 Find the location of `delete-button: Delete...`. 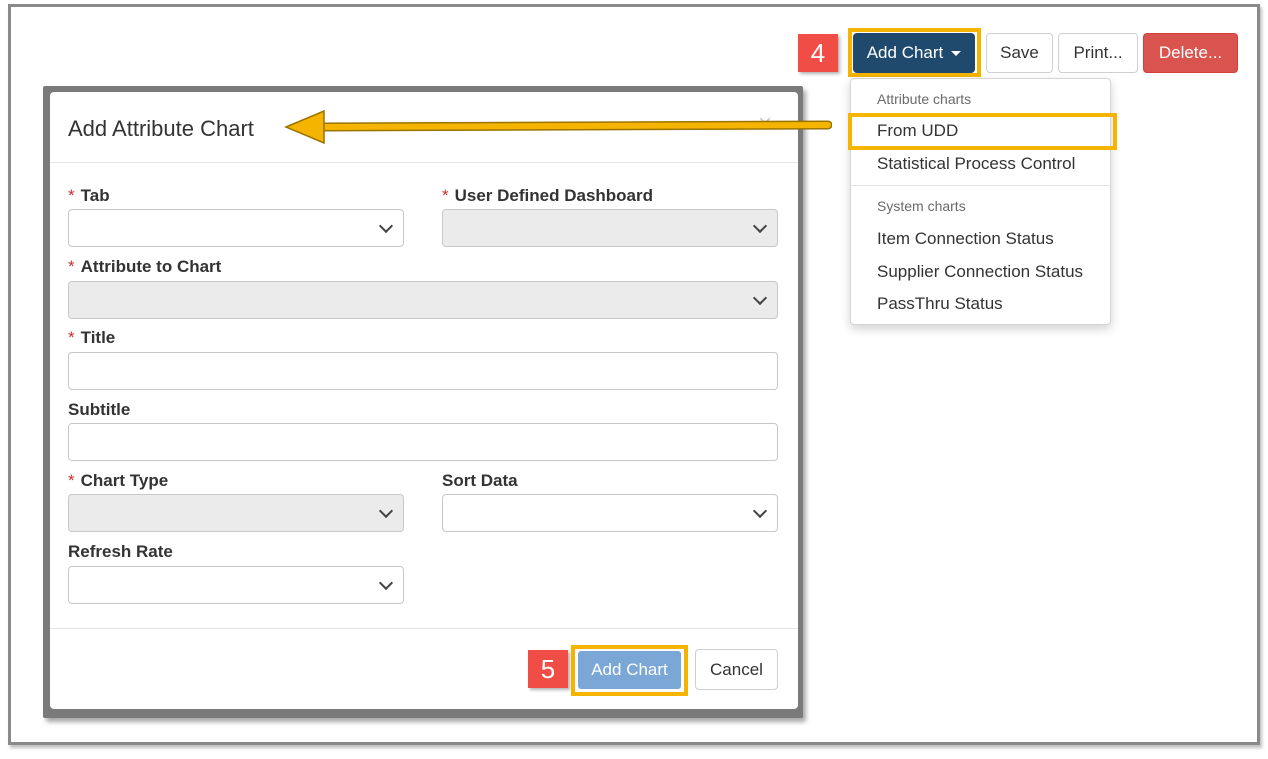

delete-button: Delete... is located at coordinates (1190, 53).